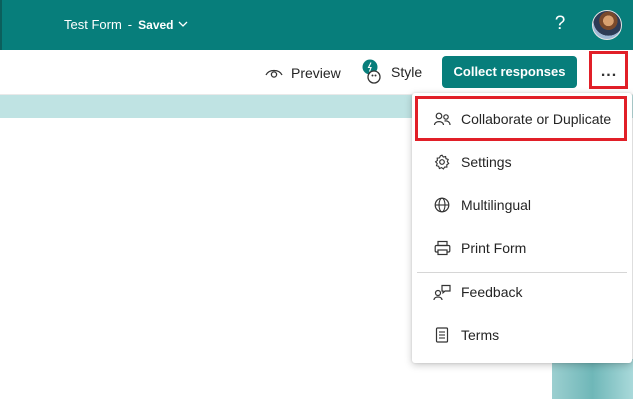  I want to click on menu-item-label: Print Form, so click(494, 248).